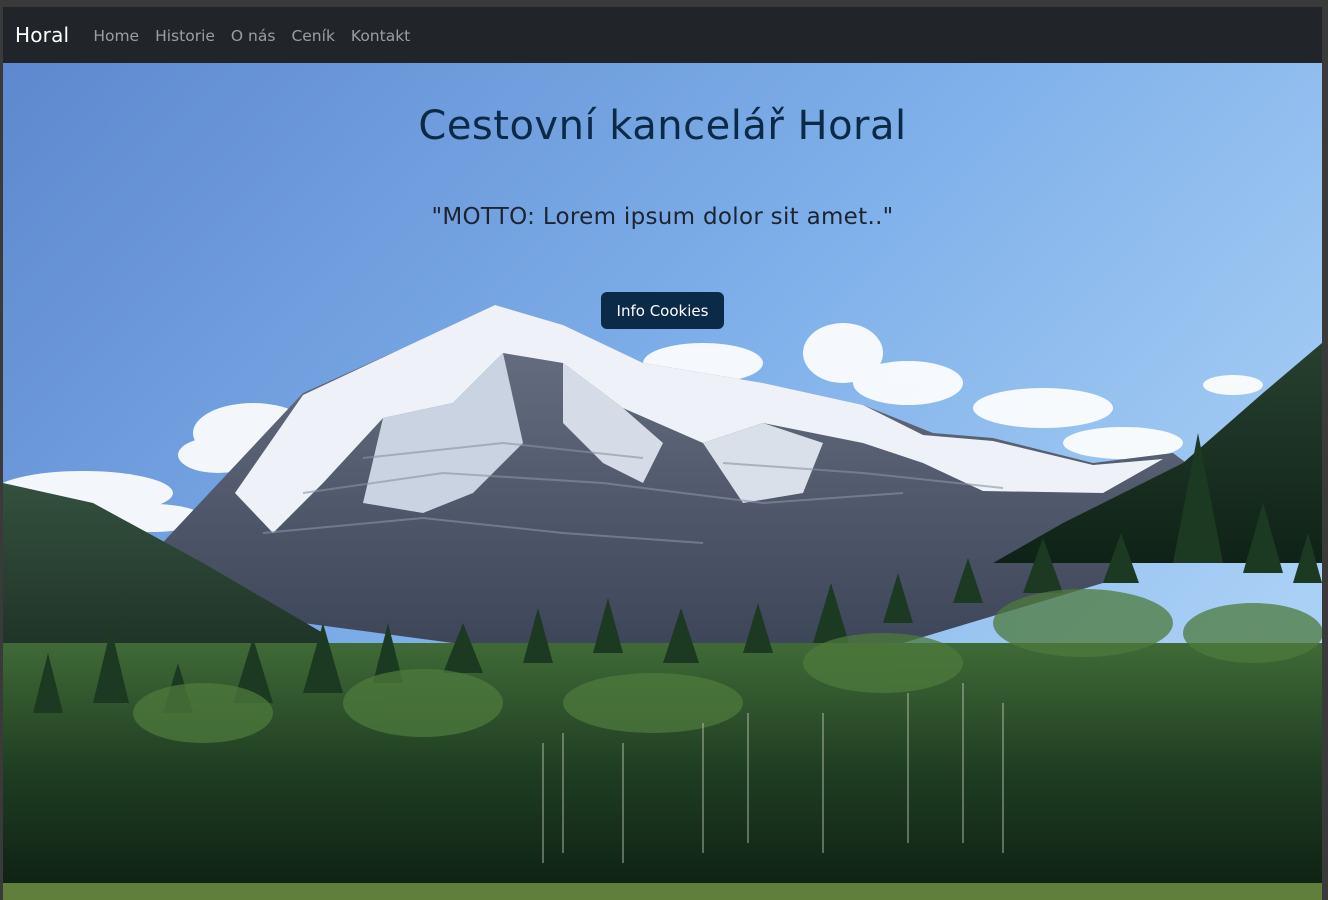 The width and height of the screenshot is (1328, 900). What do you see at coordinates (42, 35) in the screenshot?
I see `brand-link: Horal` at bounding box center [42, 35].